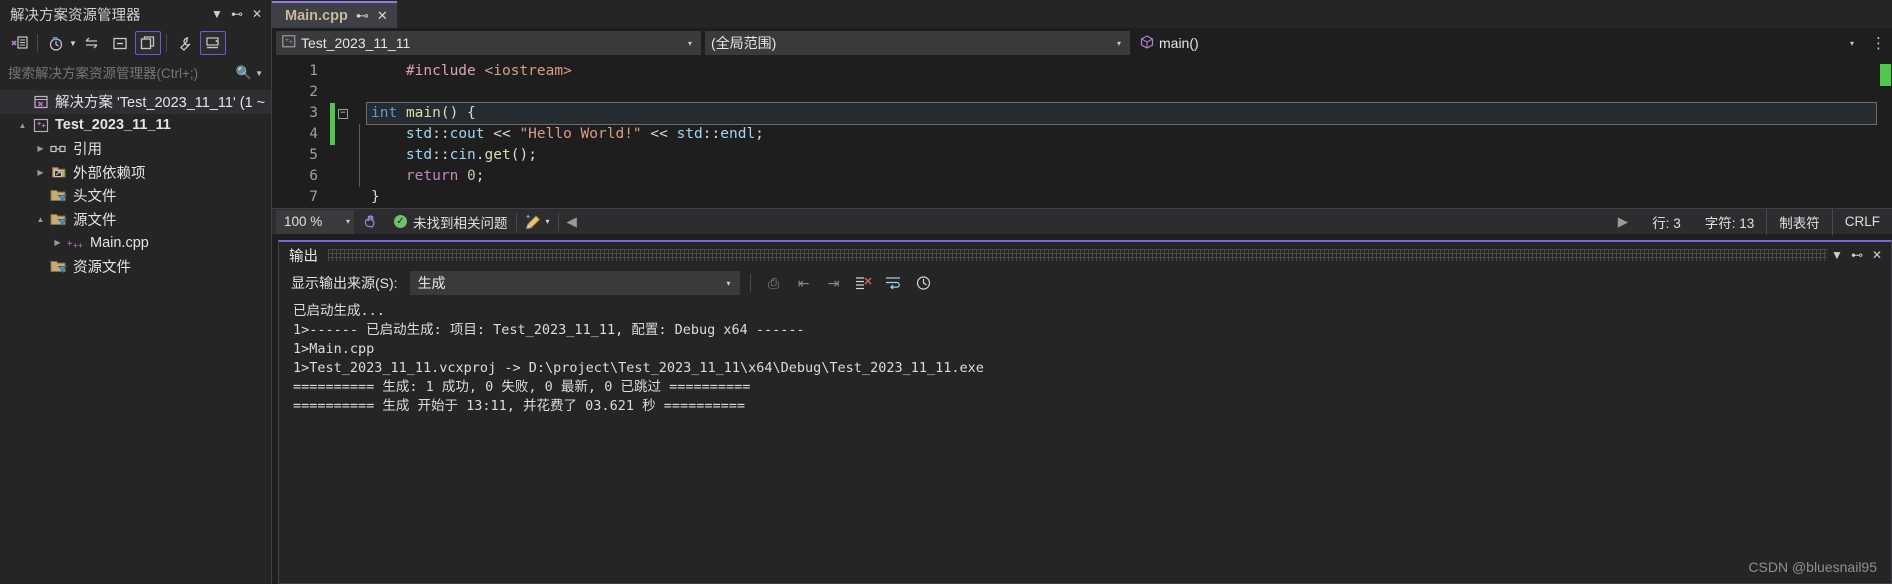  What do you see at coordinates (1084, 176) in the screenshot?
I see `code-line: 6 return 0;` at bounding box center [1084, 176].